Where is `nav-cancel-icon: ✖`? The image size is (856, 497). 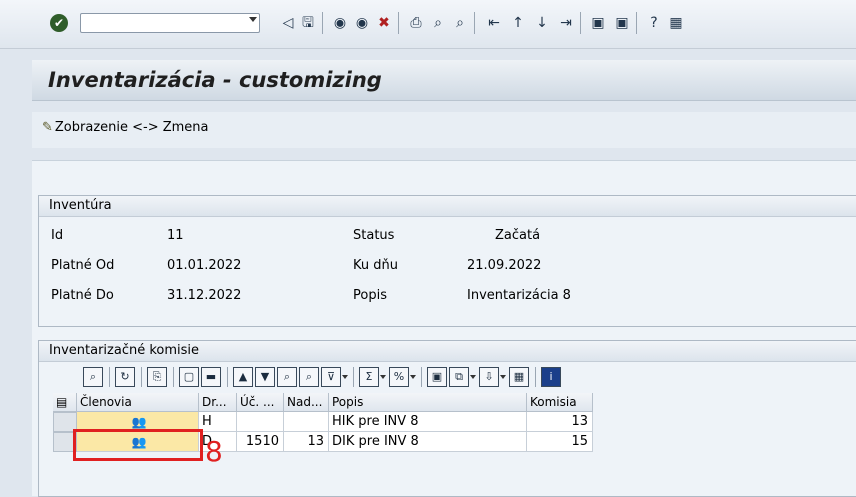
nav-cancel-icon: ✖ is located at coordinates (384, 23).